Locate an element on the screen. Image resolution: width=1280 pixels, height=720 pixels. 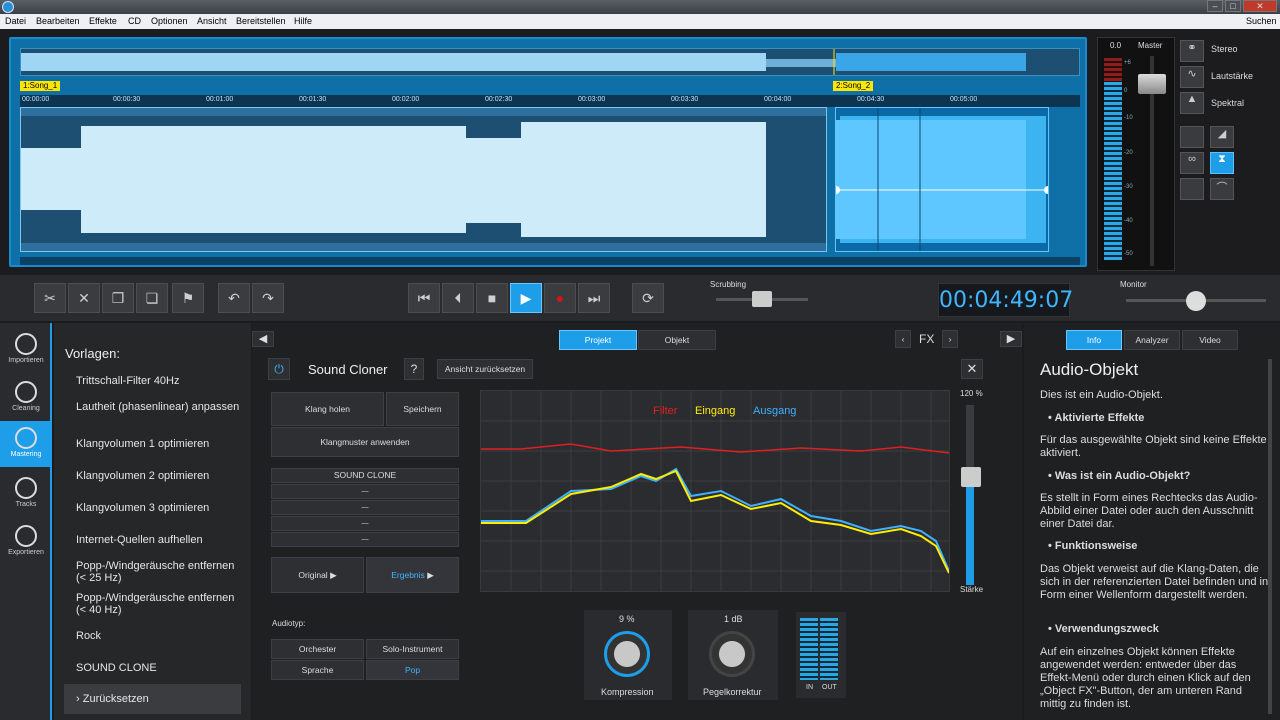
redo-button: ↷ is located at coordinates (268, 298).